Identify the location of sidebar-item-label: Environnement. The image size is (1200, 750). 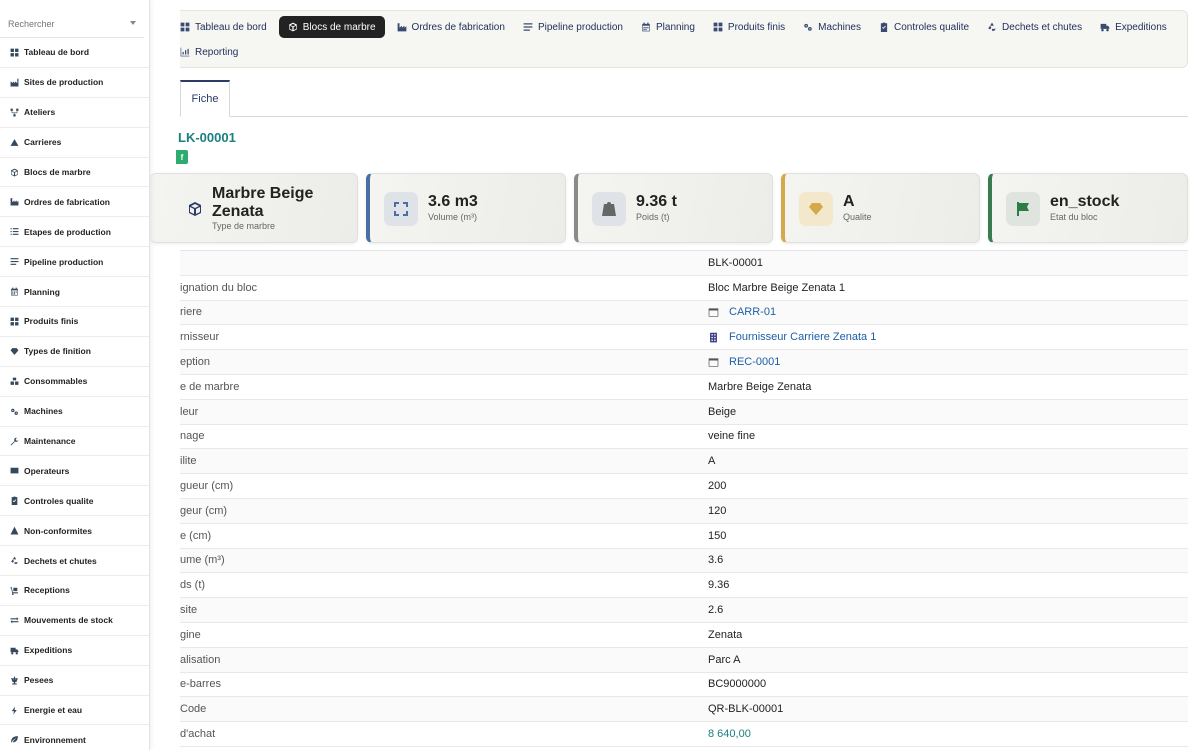
(55, 739).